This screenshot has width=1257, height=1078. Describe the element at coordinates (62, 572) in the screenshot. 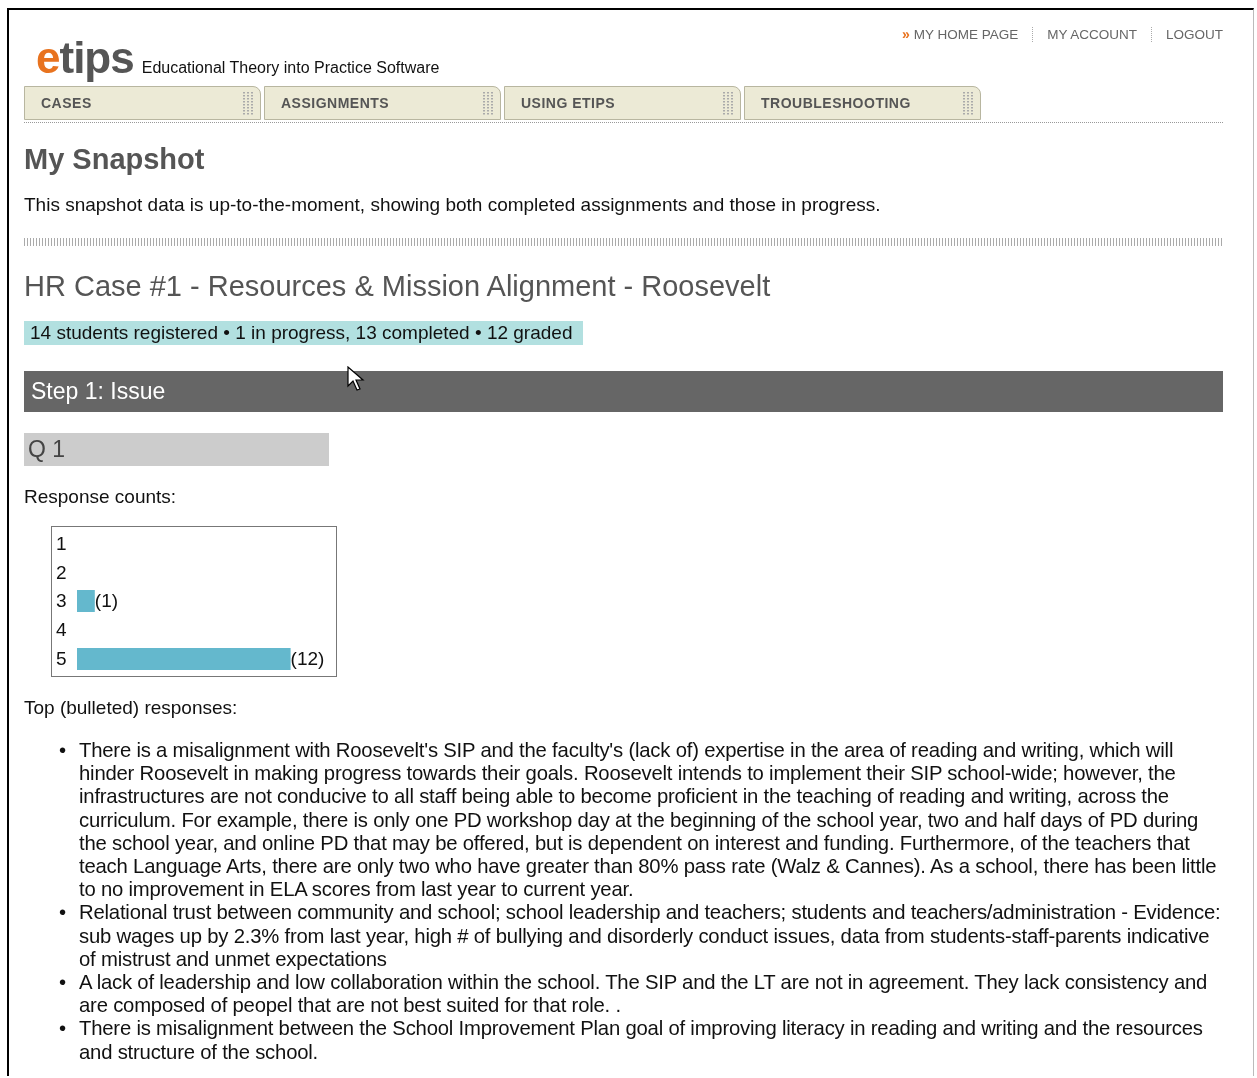

I see `category-label: 2` at that location.